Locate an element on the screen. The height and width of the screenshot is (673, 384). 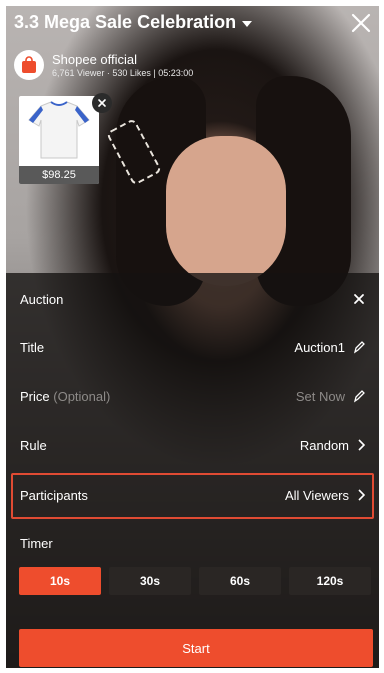
participants-highlight-box is located at coordinates (192, 496).